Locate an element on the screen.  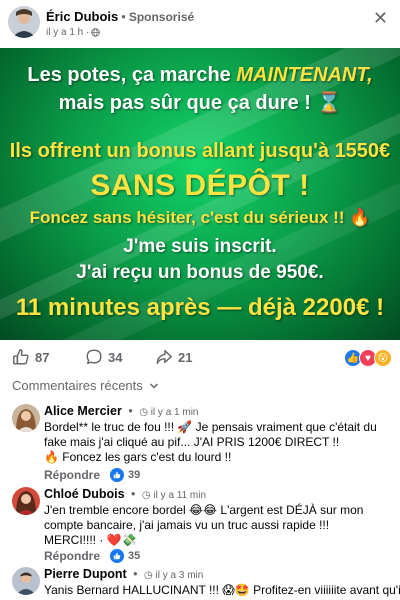
author-avatar is located at coordinates (24, 22).